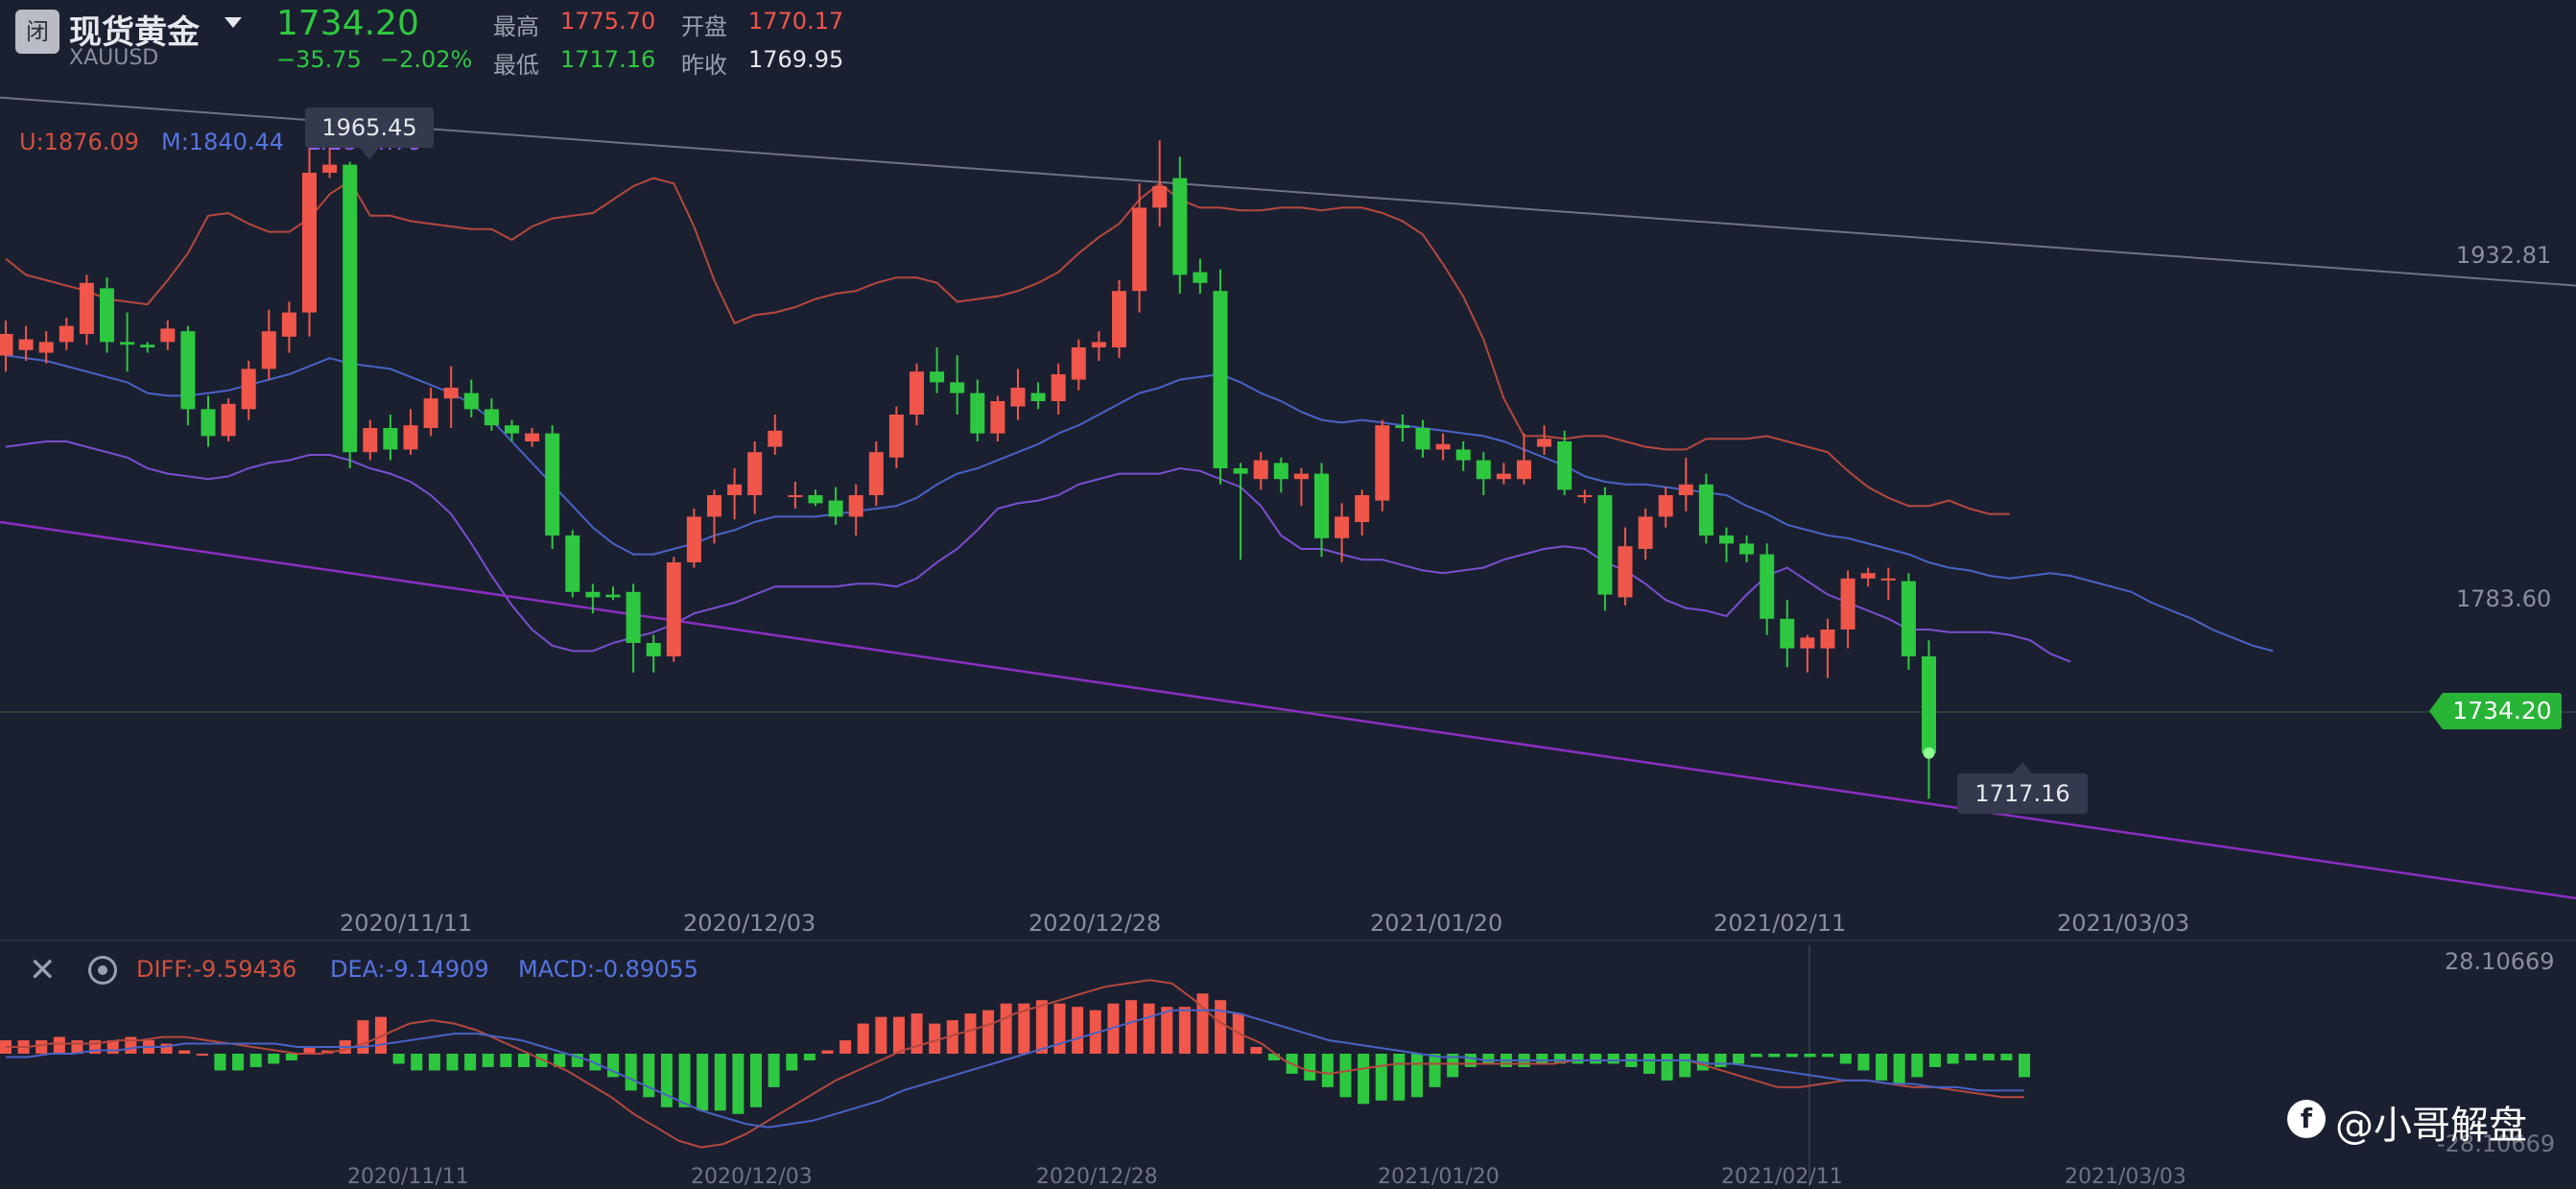 The image size is (2576, 1189). Describe the element at coordinates (37, 32) in the screenshot. I see `closed-badge: 闭` at that location.